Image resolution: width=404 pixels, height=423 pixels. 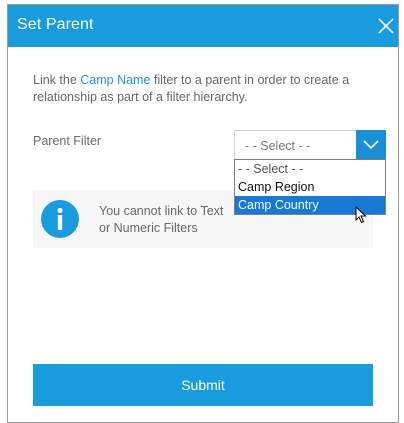 What do you see at coordinates (60, 219) in the screenshot?
I see `info-icon` at bounding box center [60, 219].